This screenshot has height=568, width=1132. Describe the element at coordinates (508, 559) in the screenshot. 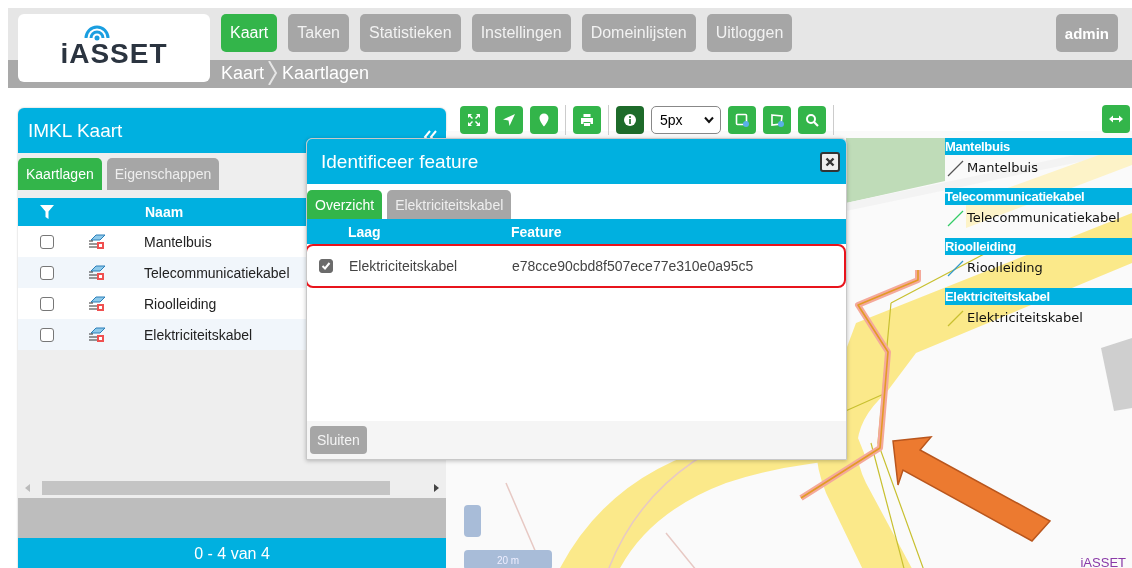

I see `scale-bar: 20 m` at that location.